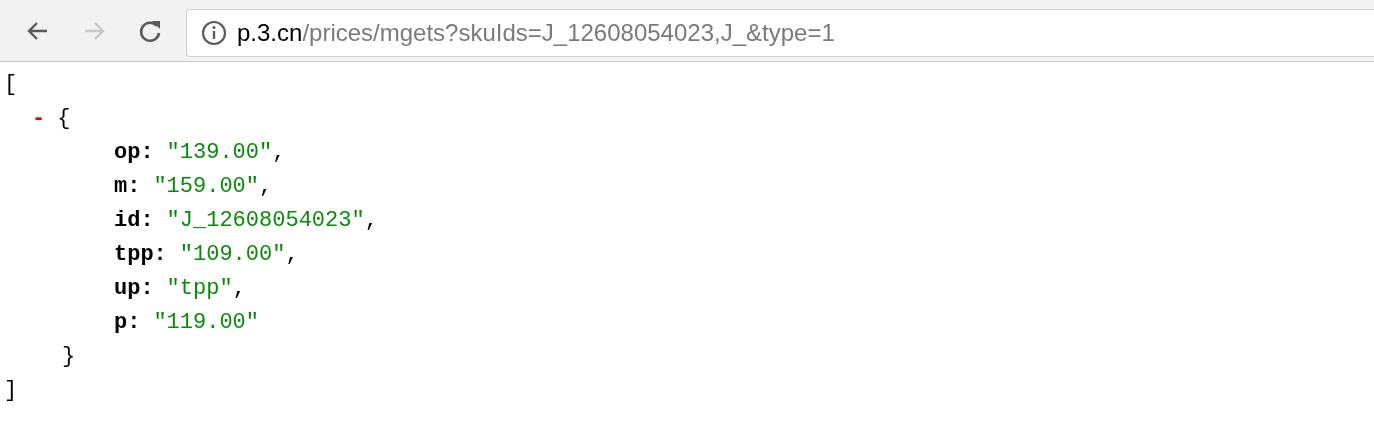  What do you see at coordinates (134, 221) in the screenshot?
I see `json-key: id:` at bounding box center [134, 221].